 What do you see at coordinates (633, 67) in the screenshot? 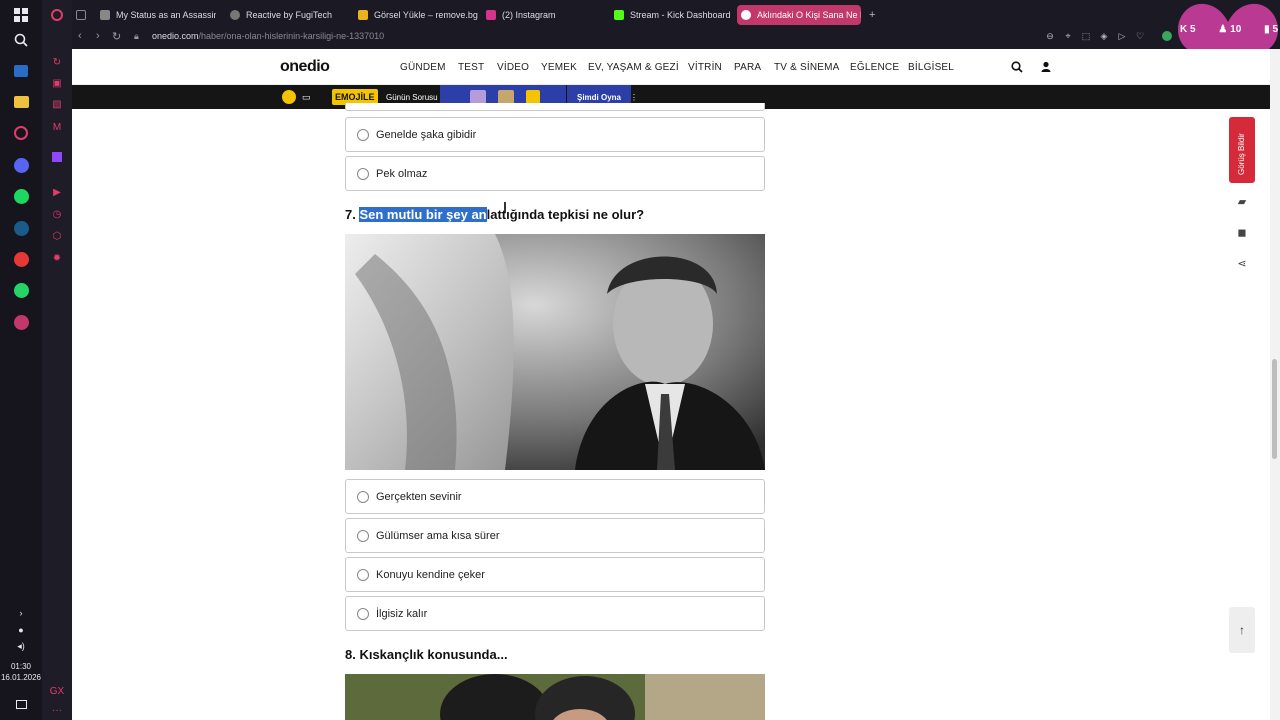
I see `nav-ev-yasam-gezi: EV, YAŞAM & GEZİ` at bounding box center [633, 67].